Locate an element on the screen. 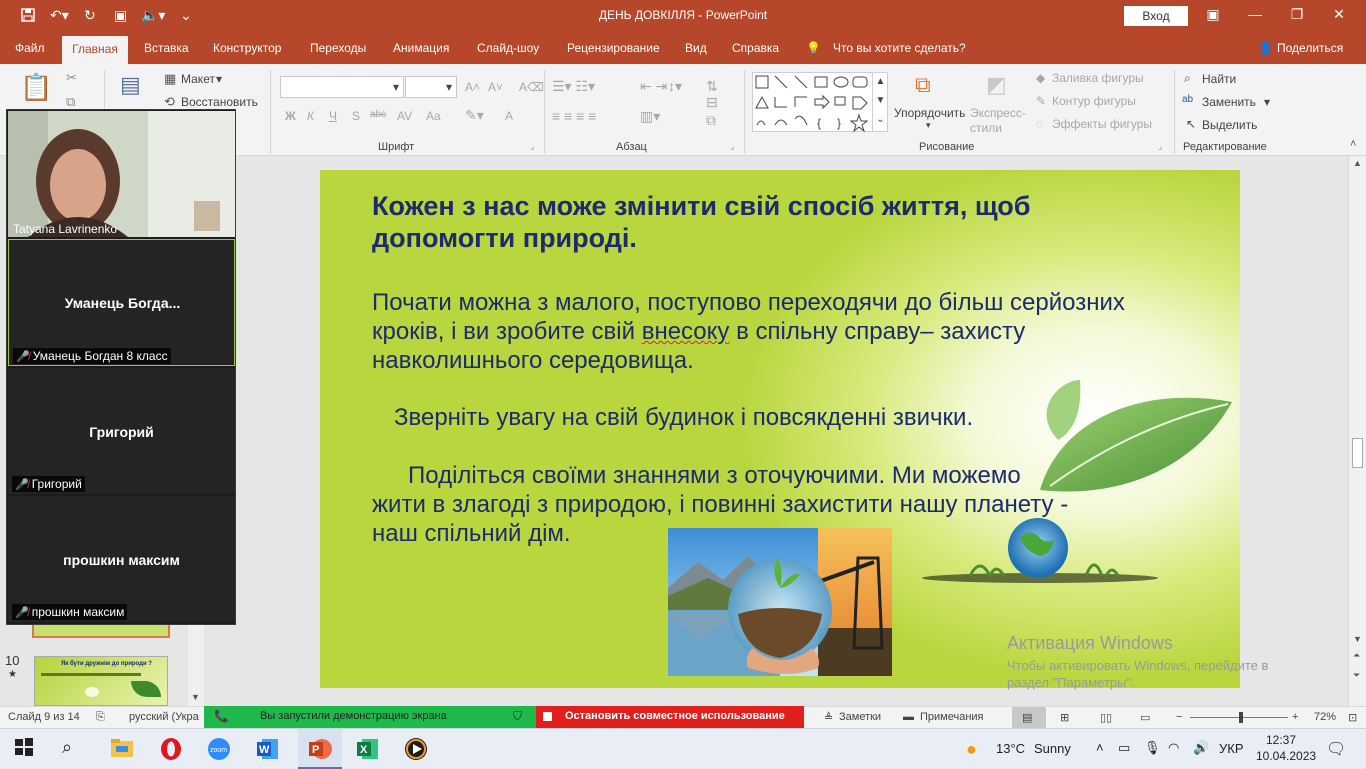 The height and width of the screenshot is (769, 1366). excel-icon: X is located at coordinates (368, 749).